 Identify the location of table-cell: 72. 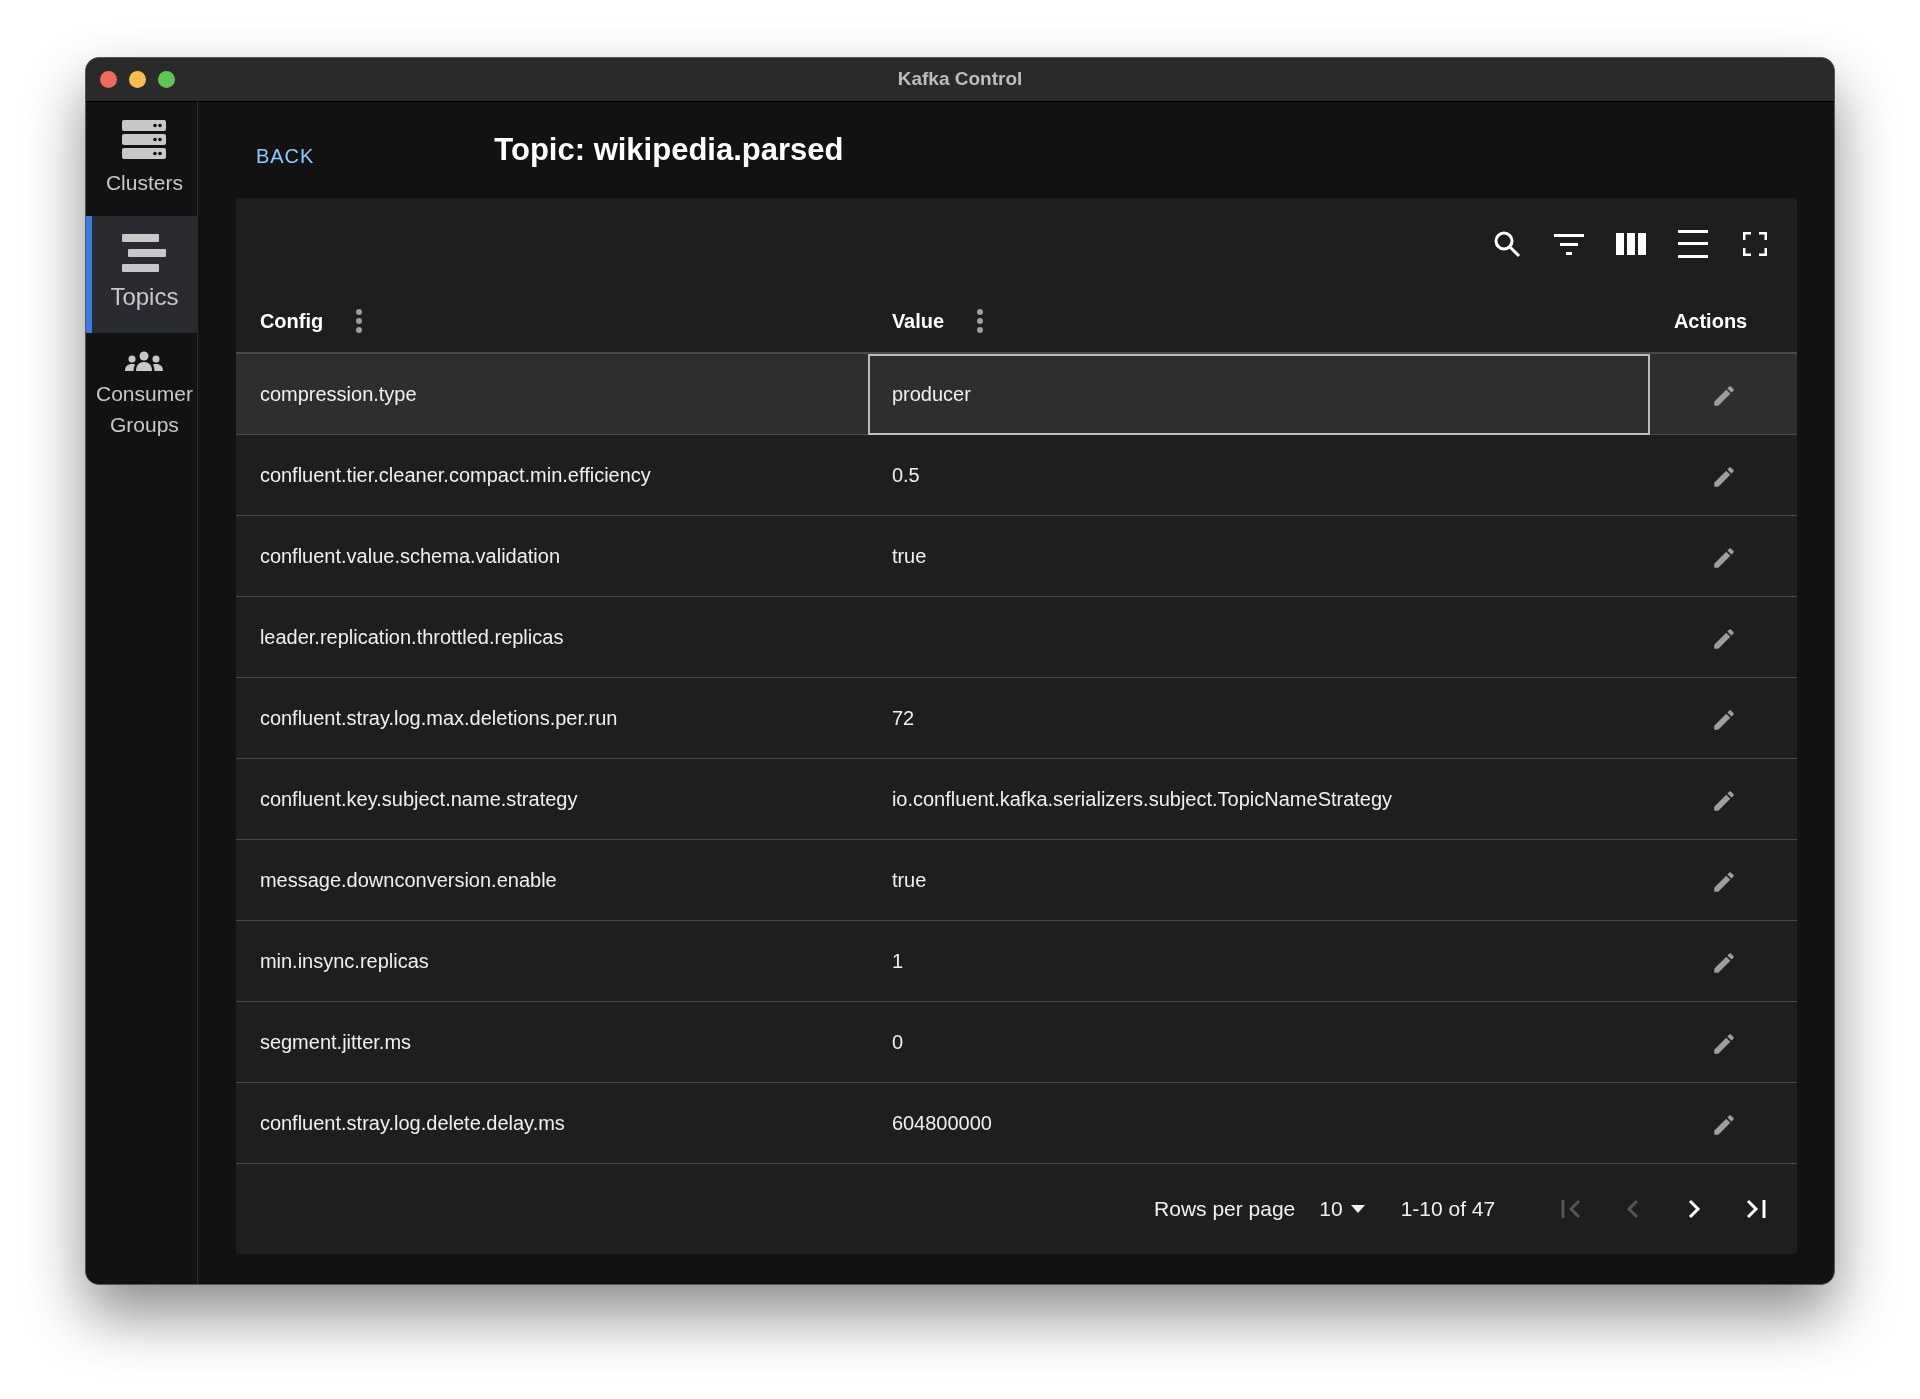
(1258, 718).